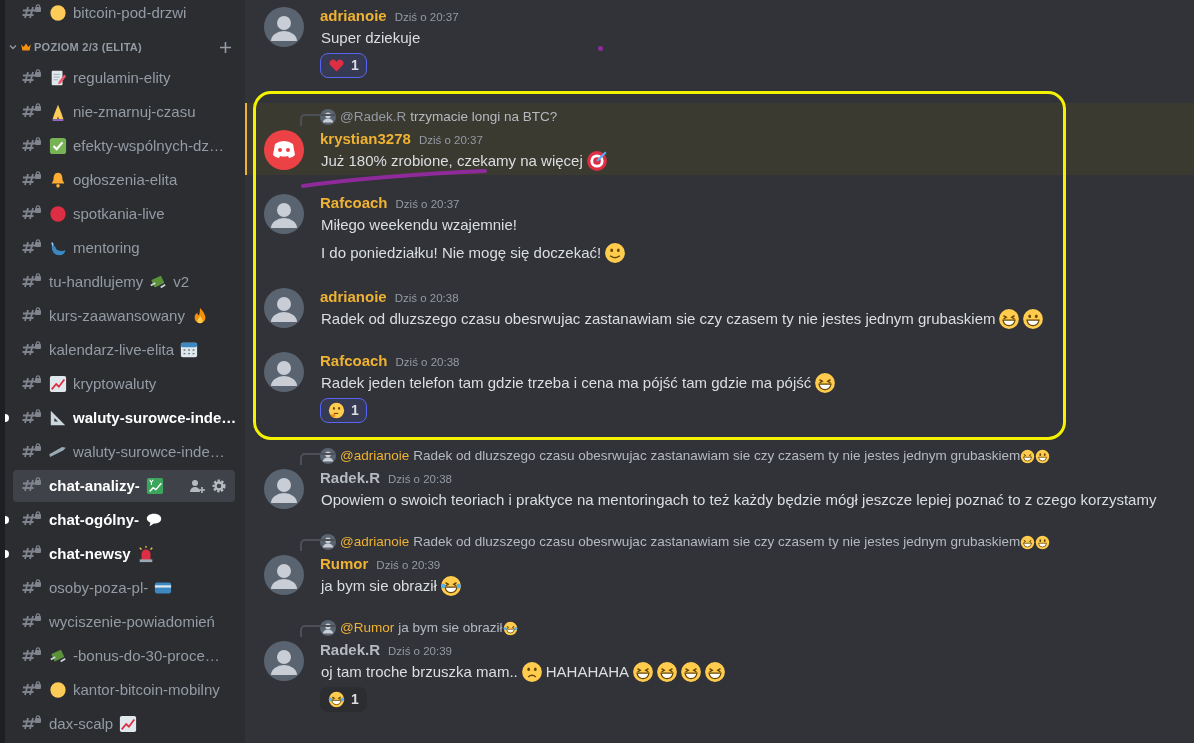 This screenshot has width=1194, height=743. What do you see at coordinates (420, 479) in the screenshot?
I see `timestamp: Dziś o 20:38` at bounding box center [420, 479].